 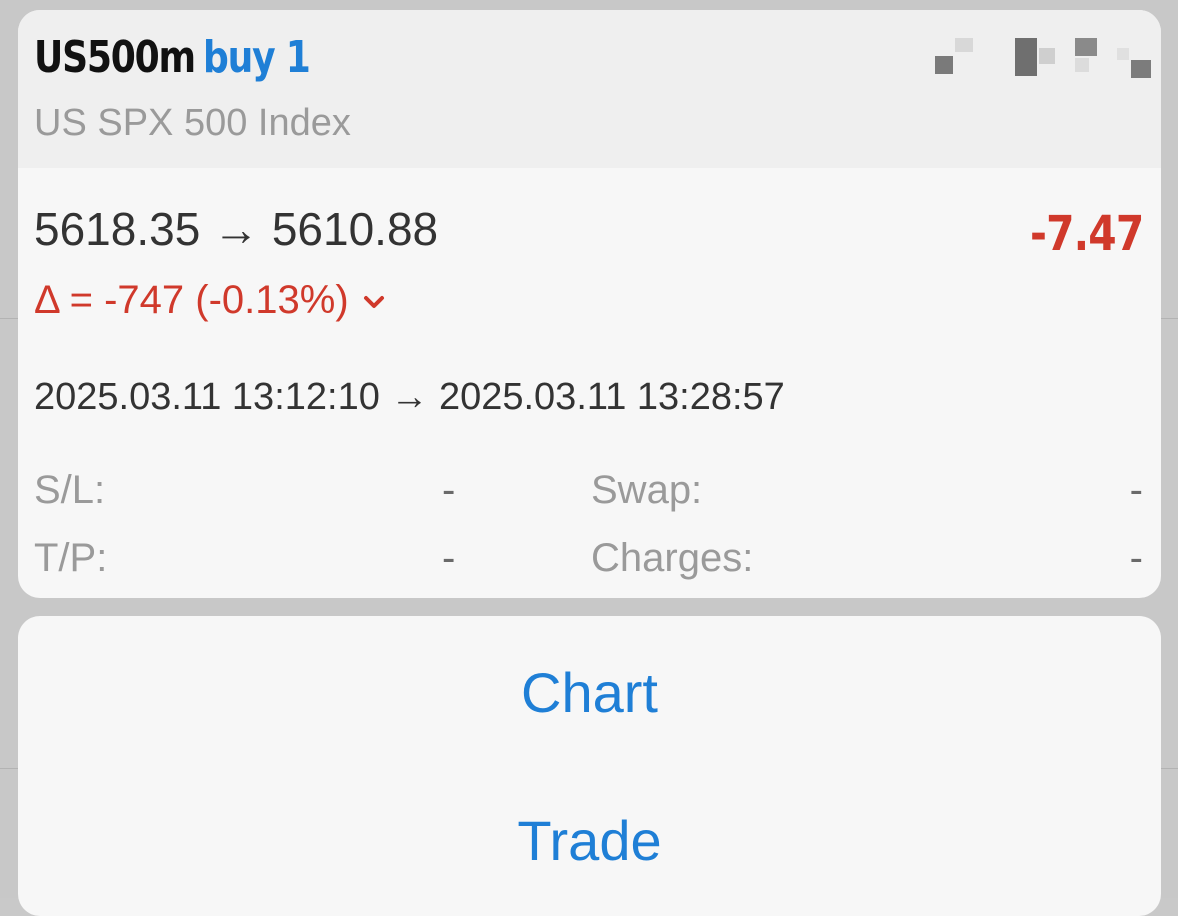 What do you see at coordinates (373, 301) in the screenshot?
I see `chevron-down-icon` at bounding box center [373, 301].